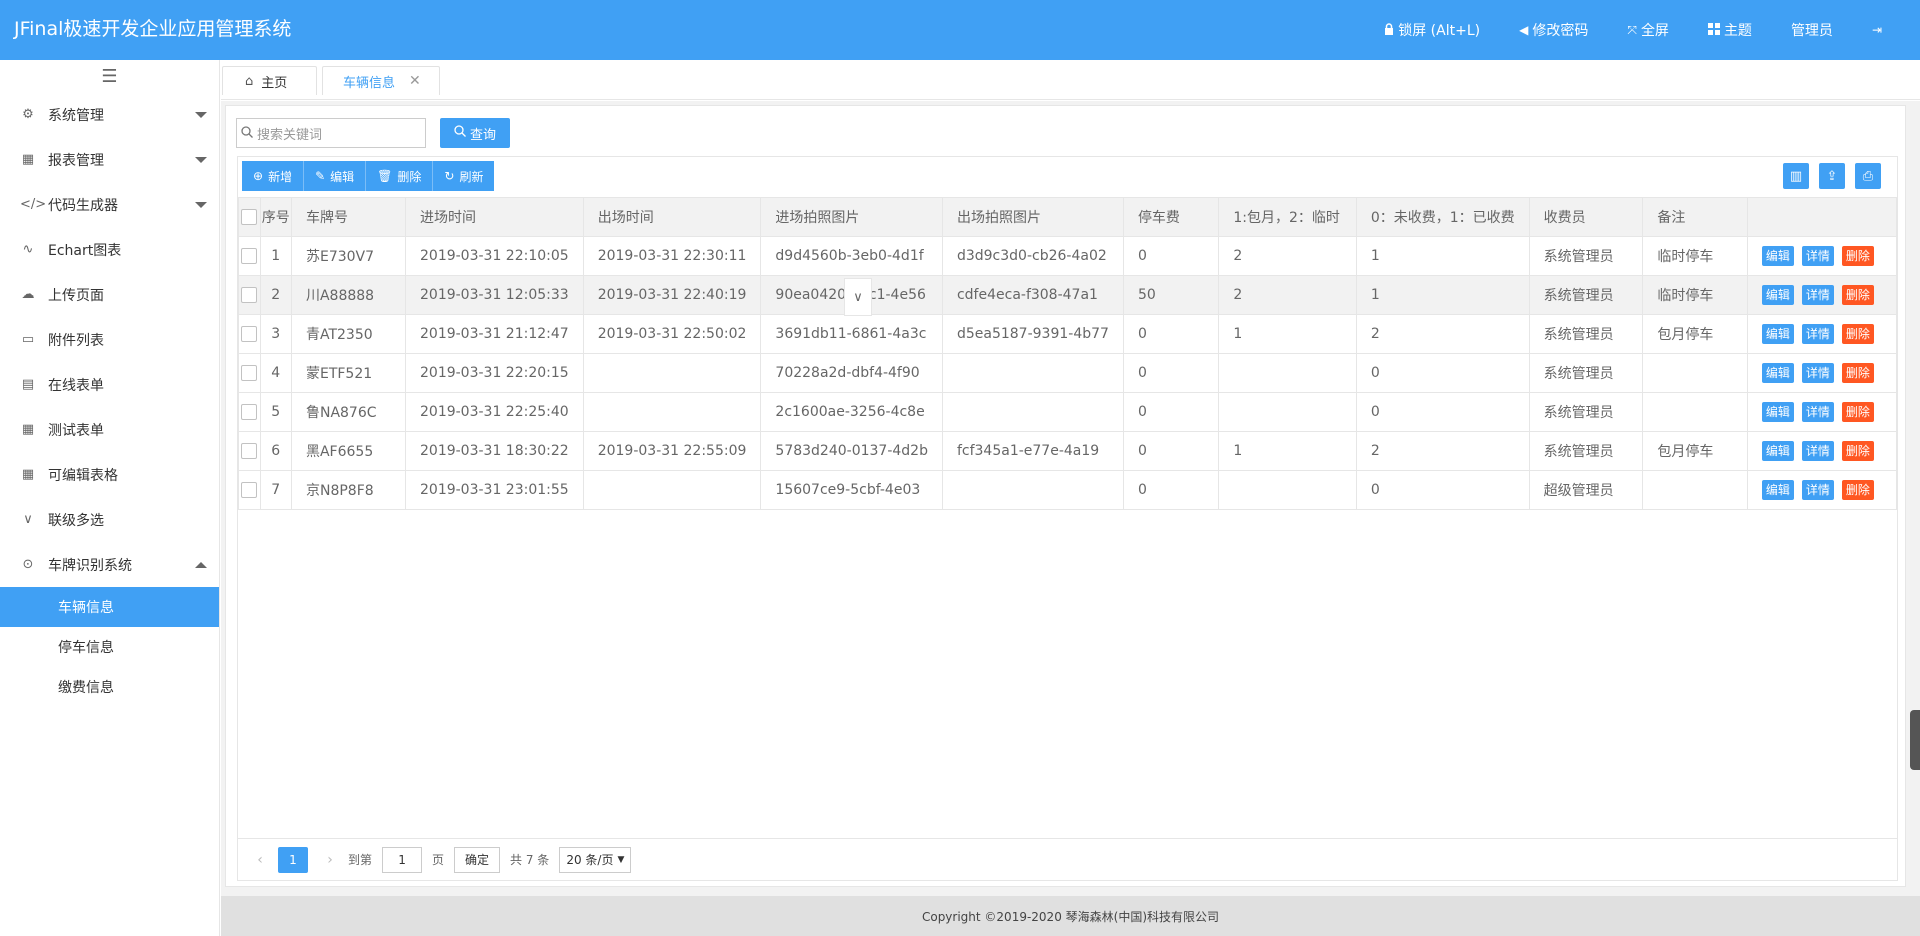  What do you see at coordinates (109, 294) in the screenshot?
I see `sidebar-item-upload: ☁ 上传页面` at bounding box center [109, 294].